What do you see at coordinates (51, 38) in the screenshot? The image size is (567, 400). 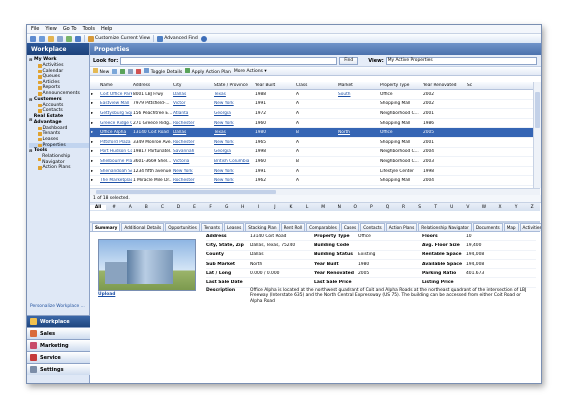 I see `new-record-icon` at bounding box center [51, 38].